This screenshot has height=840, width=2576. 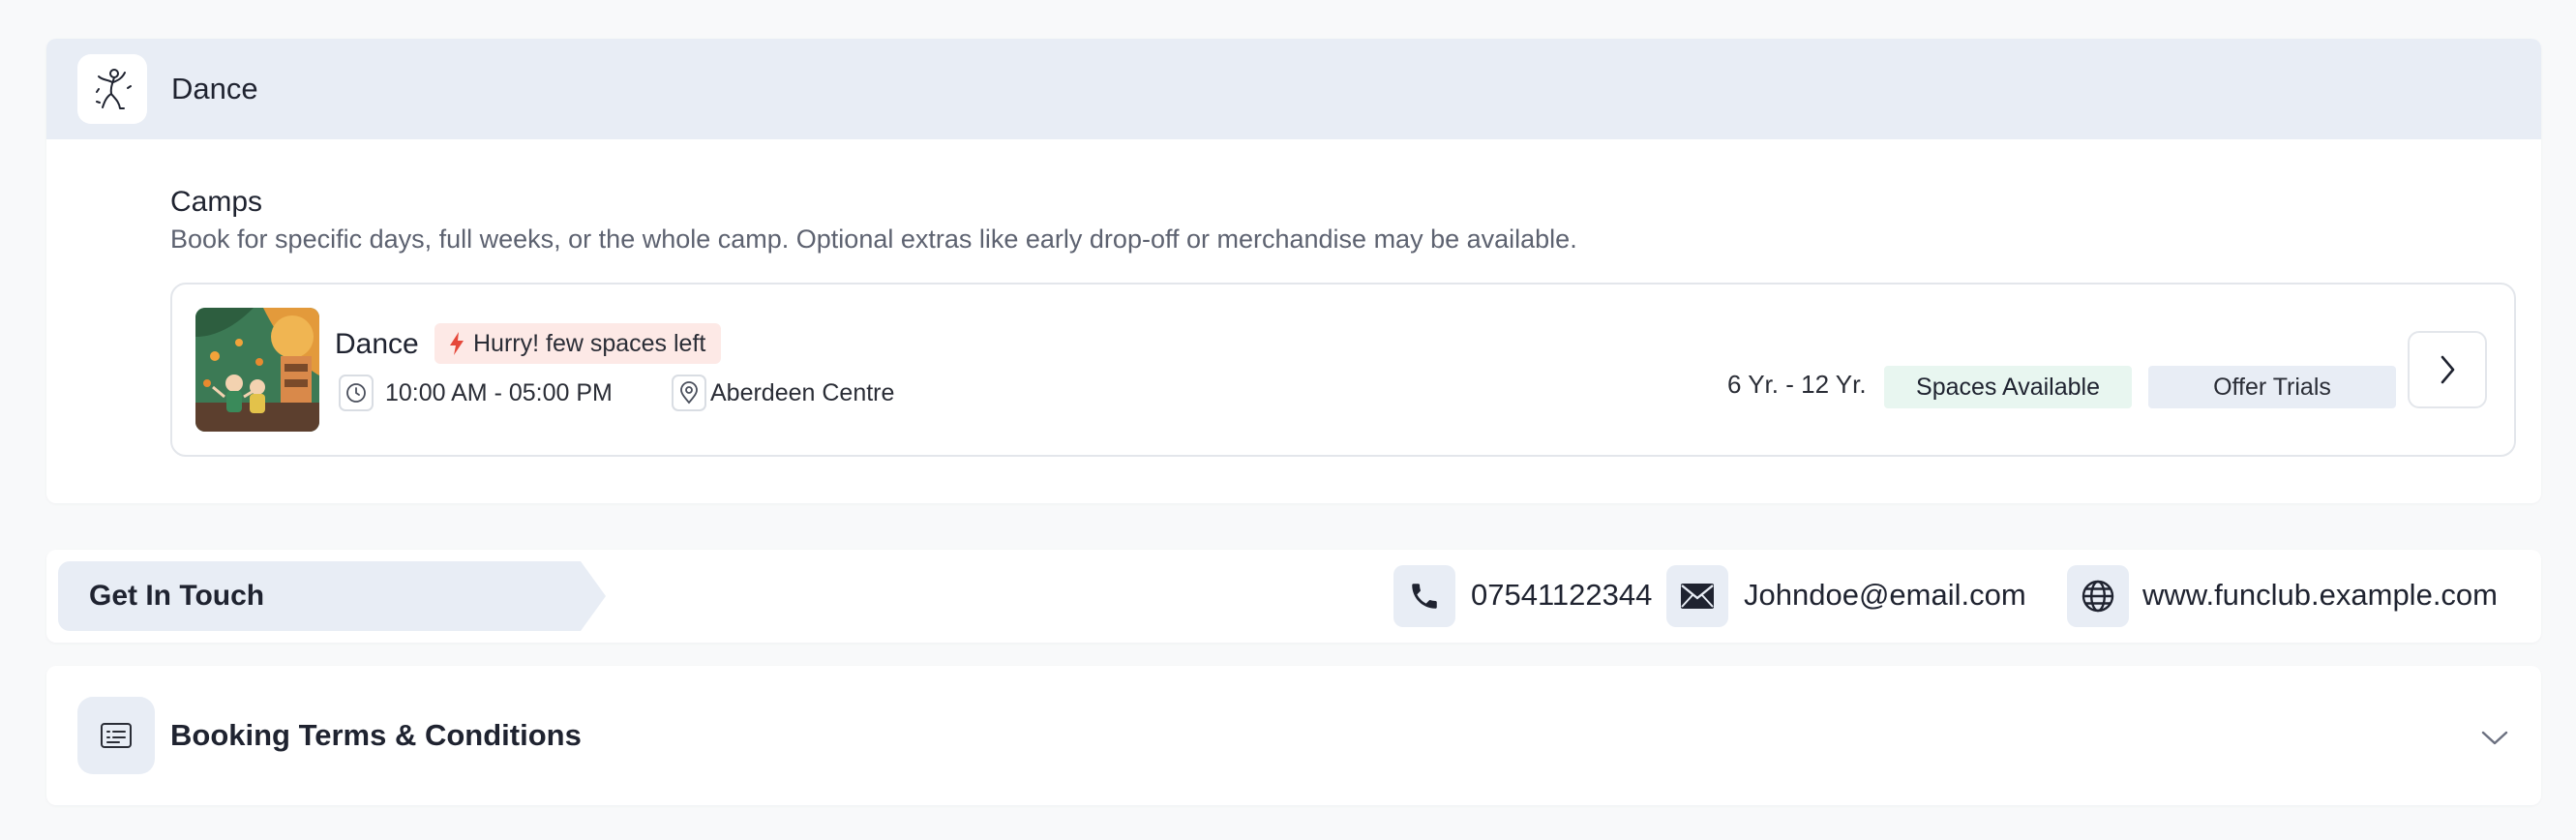 I want to click on camp-name: Dance, so click(x=377, y=344).